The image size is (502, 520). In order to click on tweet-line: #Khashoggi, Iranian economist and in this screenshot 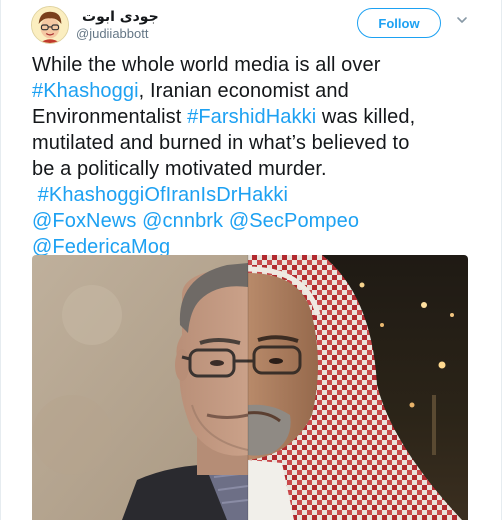, I will do `click(257, 91)`.